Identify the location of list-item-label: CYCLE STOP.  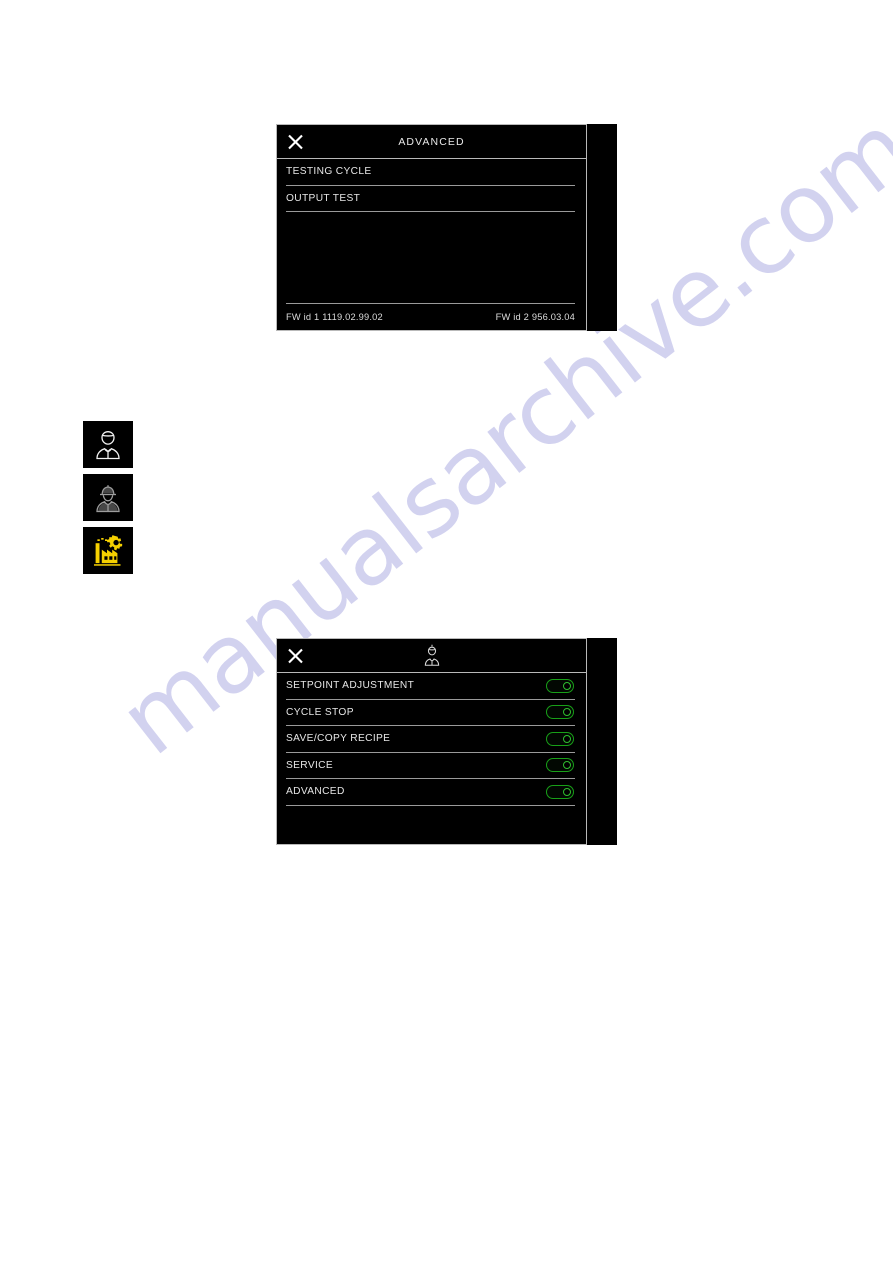
(320, 712).